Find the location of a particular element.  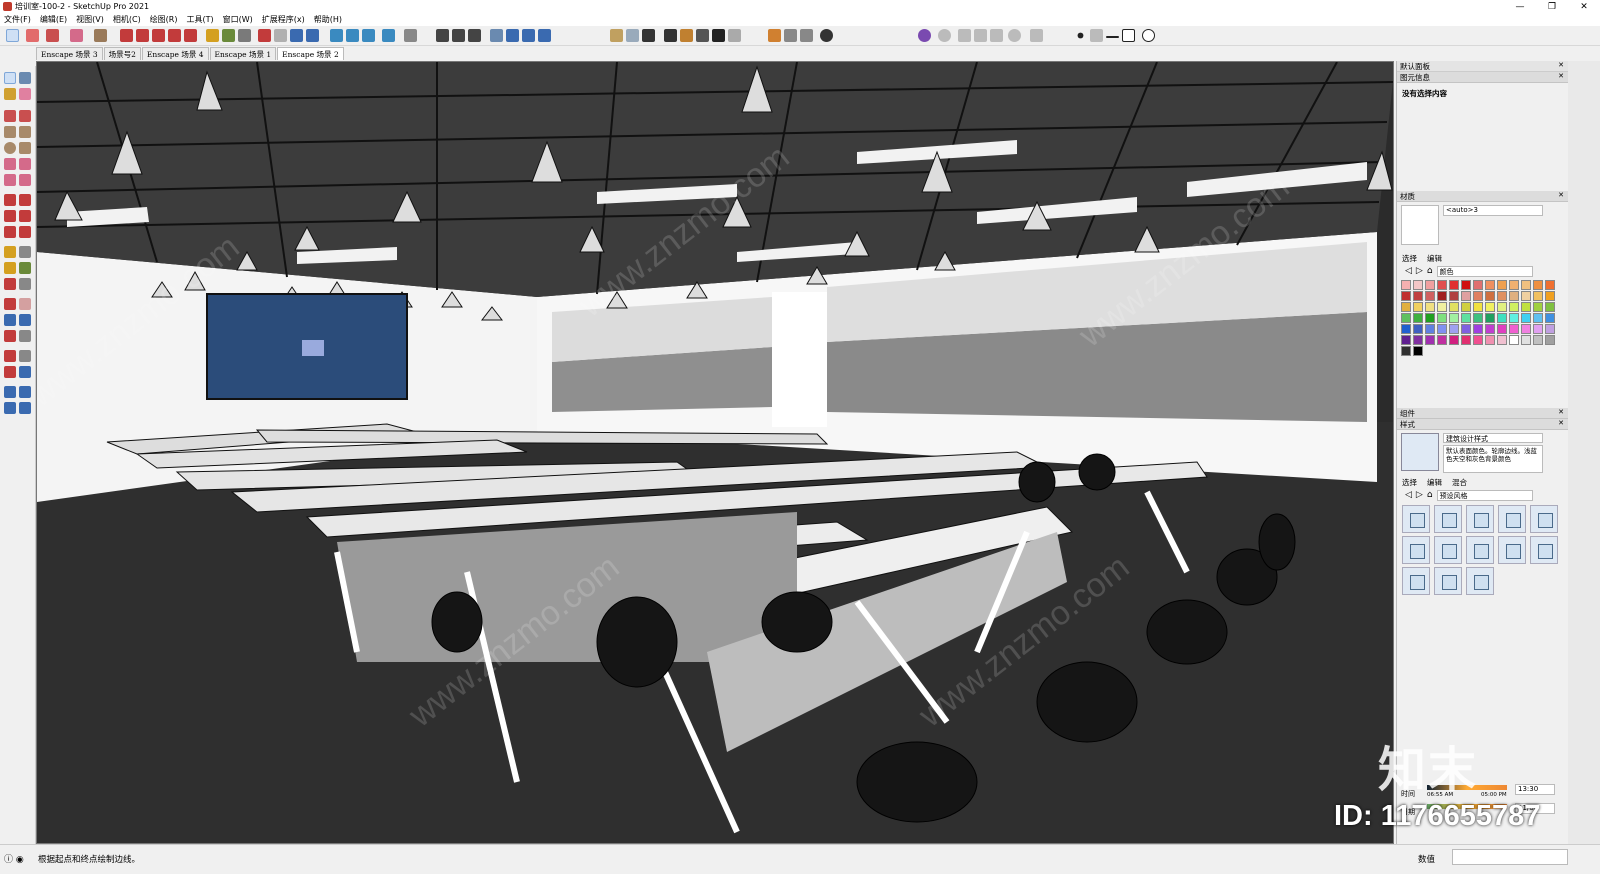

textured-icon is located at coordinates (544, 35).